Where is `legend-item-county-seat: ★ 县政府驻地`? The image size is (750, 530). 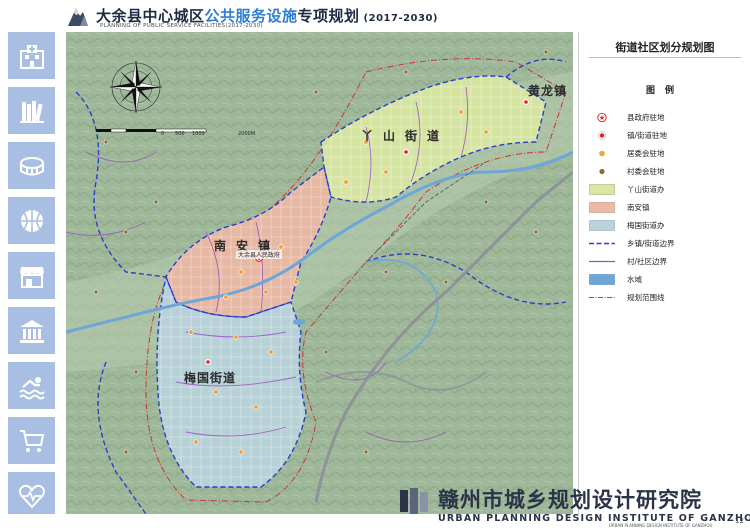
legend-item-county-seat: ★ 县政府驻地 is located at coordinates (627, 117).